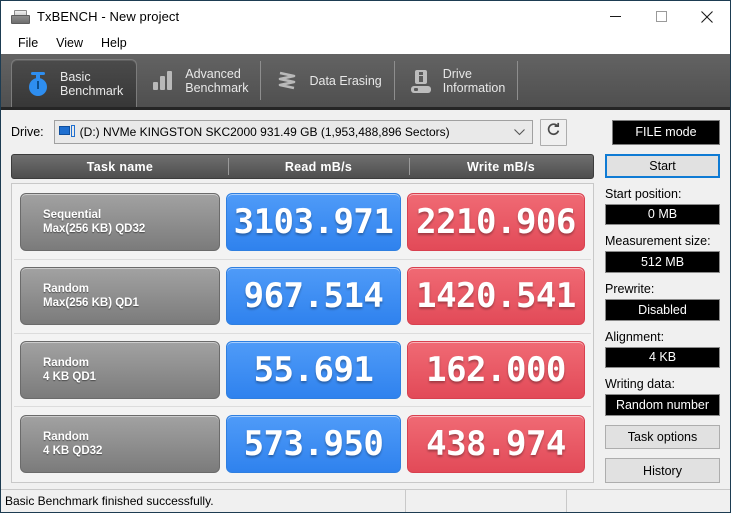  I want to click on task-button: Random 4 KB QD32, so click(120, 443).